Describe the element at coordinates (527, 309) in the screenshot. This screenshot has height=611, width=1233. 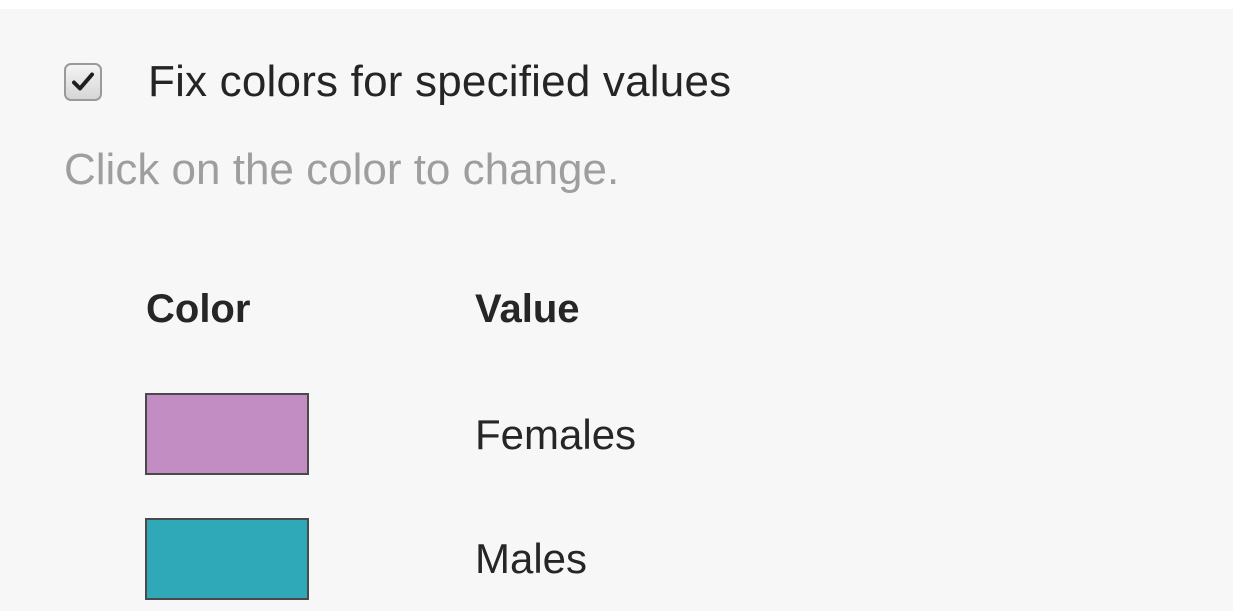
I see `value-column-header: Value` at that location.